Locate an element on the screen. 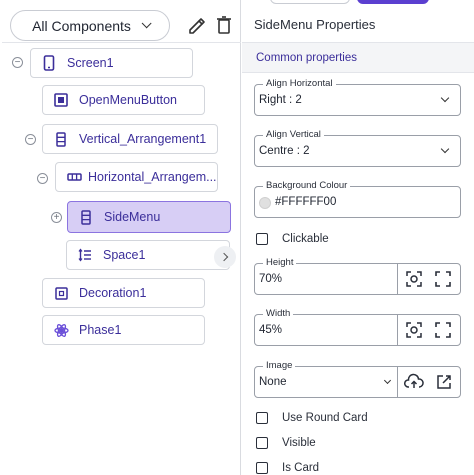  top-tab-button is located at coordinates (310, 2).